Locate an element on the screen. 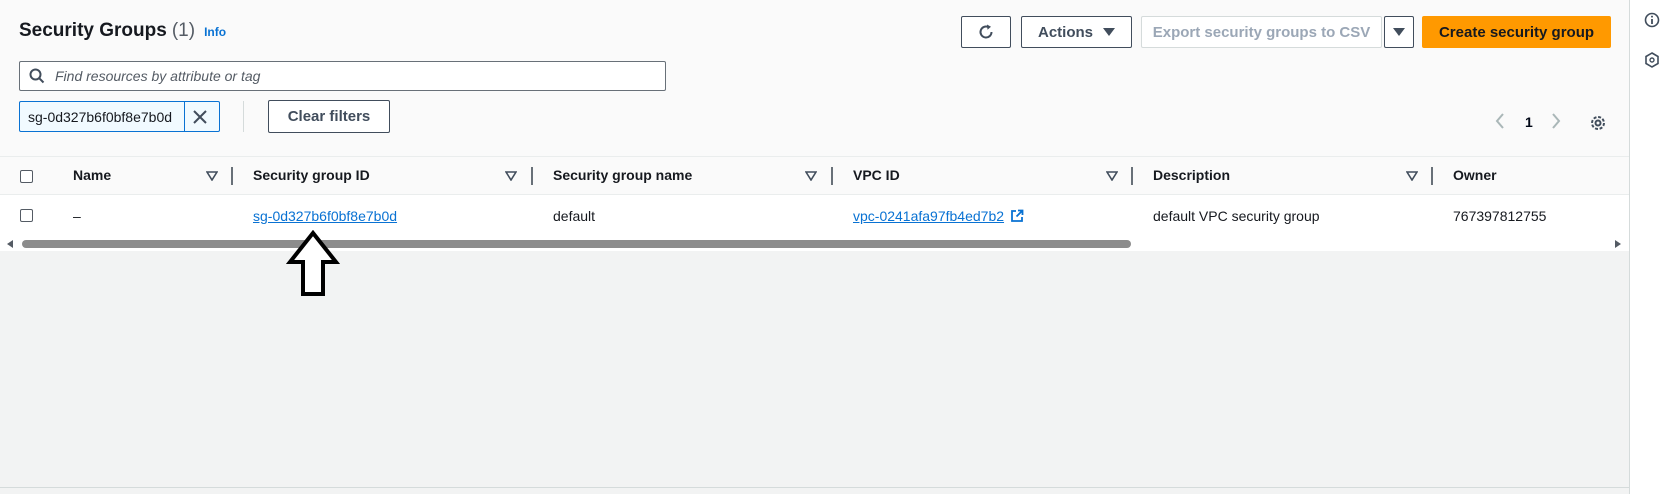  row-checkbox is located at coordinates (26, 215).